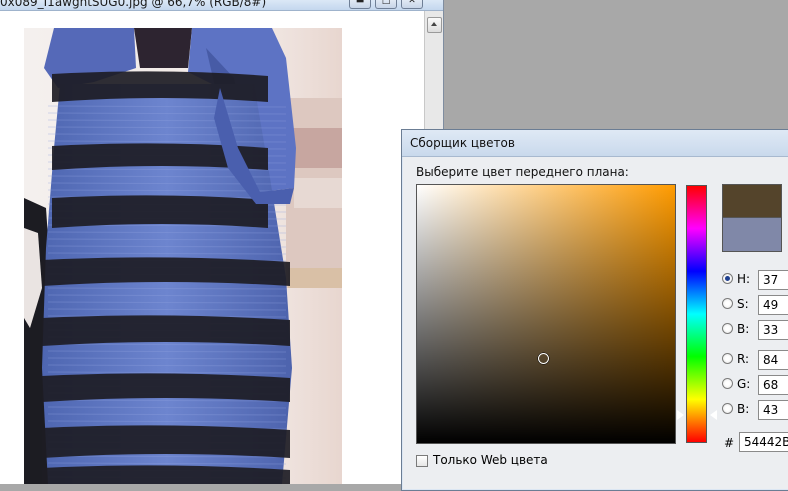 This screenshot has width=788, height=491. Describe the element at coordinates (462, 143) in the screenshot. I see `color-picker-title: Сборщик цветов` at that location.